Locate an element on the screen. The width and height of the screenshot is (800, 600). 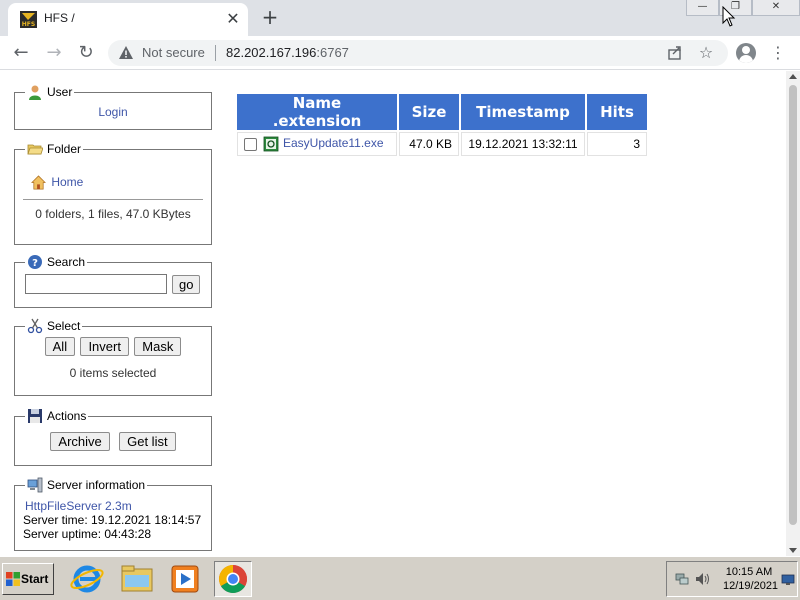
windows-logo-icon is located at coordinates (13, 579).